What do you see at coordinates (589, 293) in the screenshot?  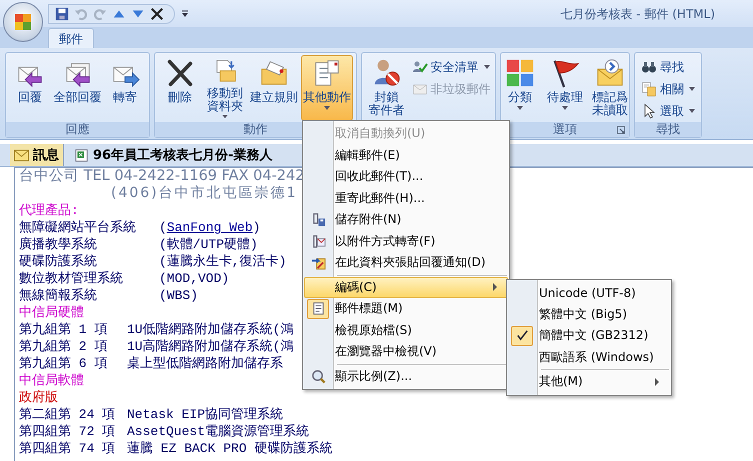 I see `menu-item: Unicode (UTF-8)` at bounding box center [589, 293].